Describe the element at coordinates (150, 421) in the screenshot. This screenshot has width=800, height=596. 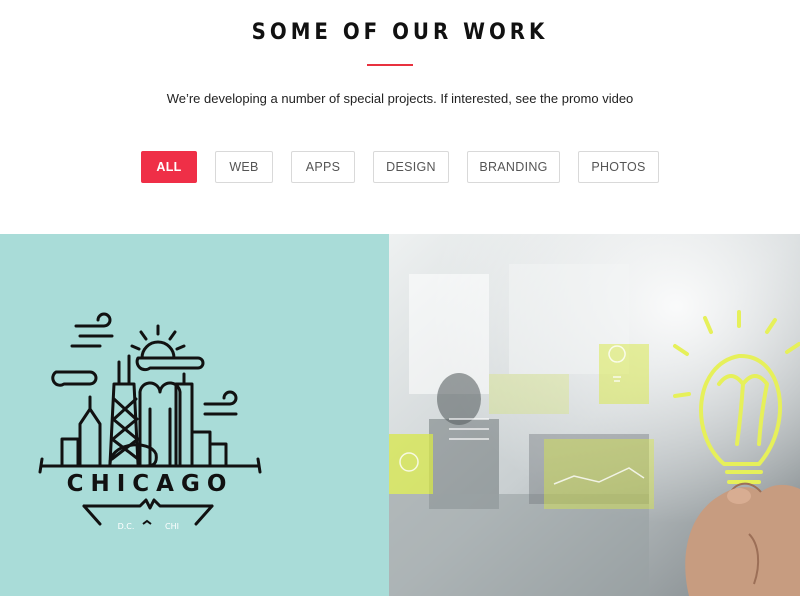
I see `chicago-illustration: CHICAGO D.C. CHI` at that location.